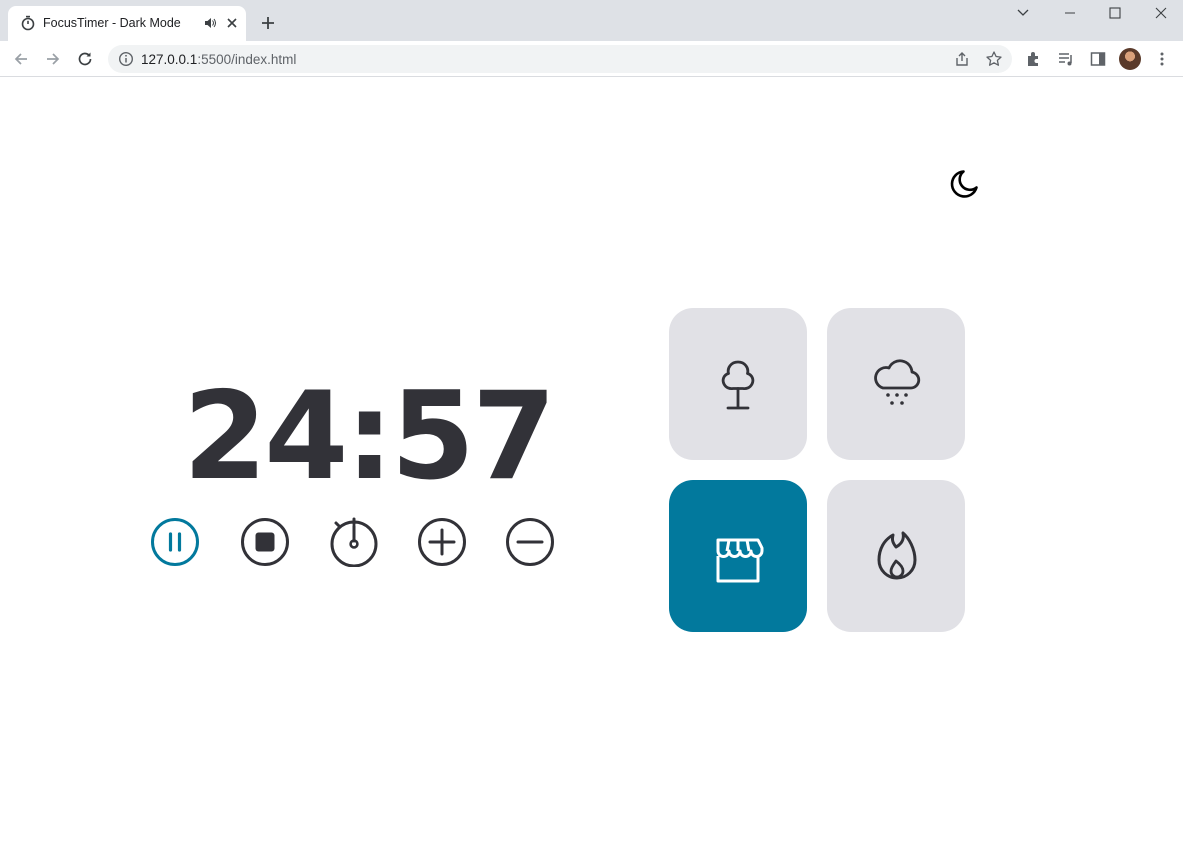  What do you see at coordinates (591, 20) in the screenshot?
I see `tab-strip: FocusTimer - Dark Mode` at bounding box center [591, 20].